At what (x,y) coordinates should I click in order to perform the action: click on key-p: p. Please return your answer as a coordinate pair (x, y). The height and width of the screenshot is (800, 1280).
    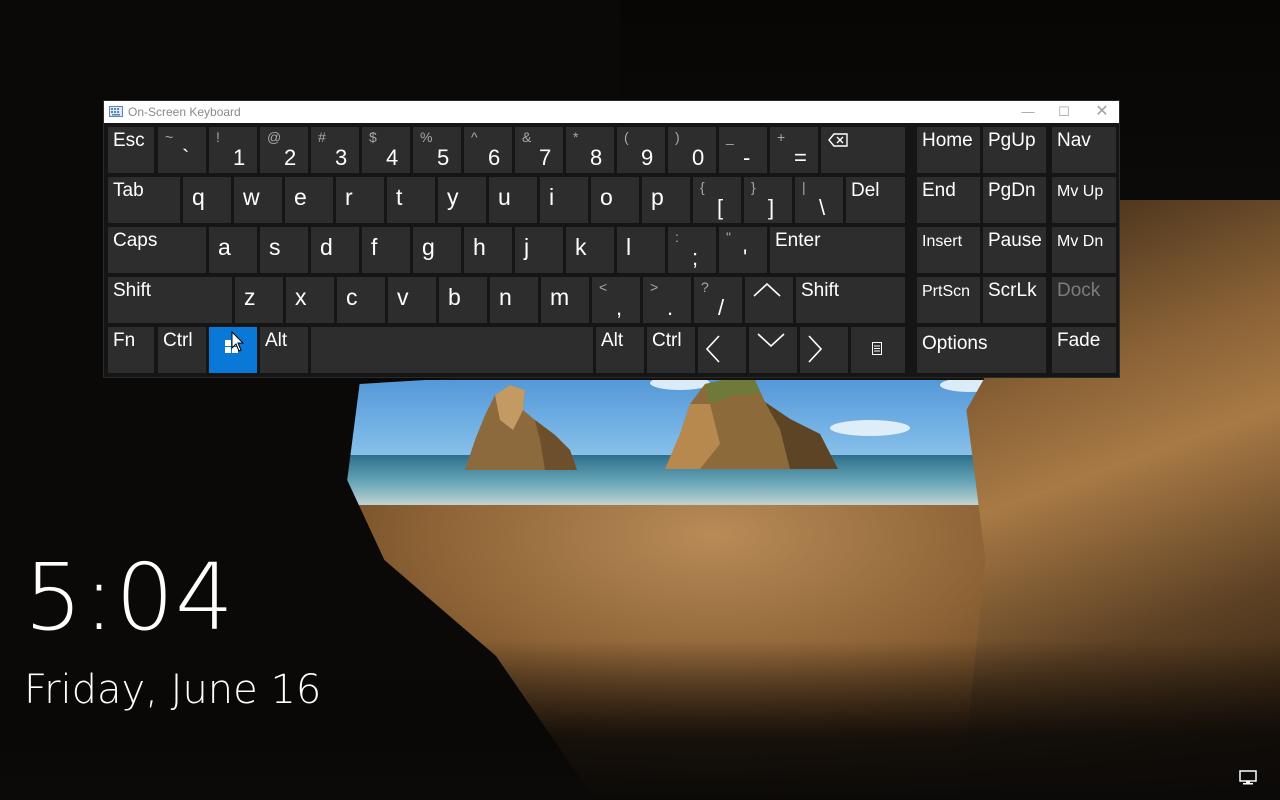
    Looking at the image, I should click on (666, 200).